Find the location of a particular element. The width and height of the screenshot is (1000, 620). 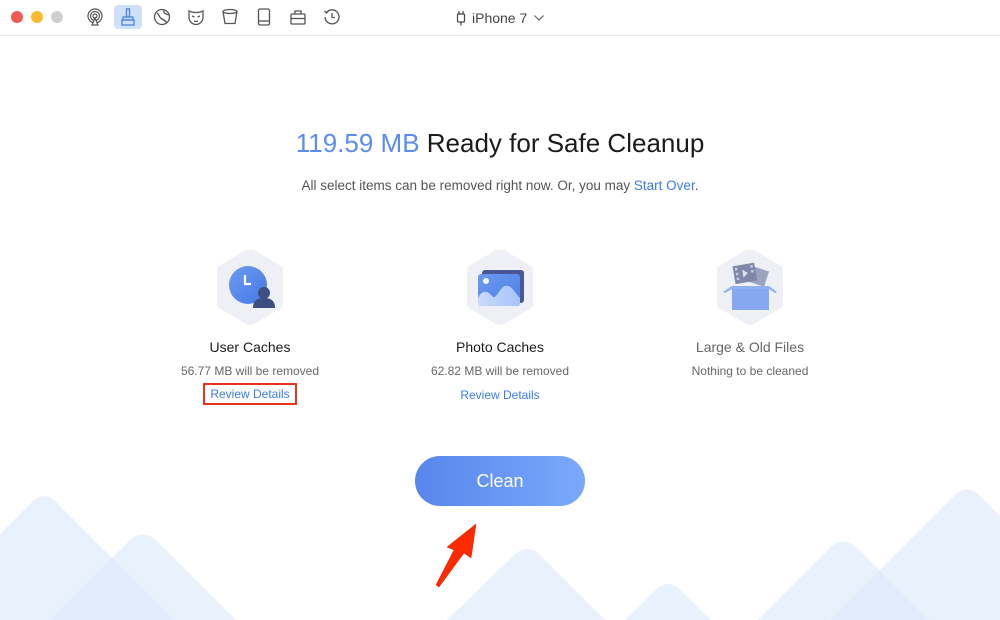

user-caches-icon is located at coordinates (252, 287).